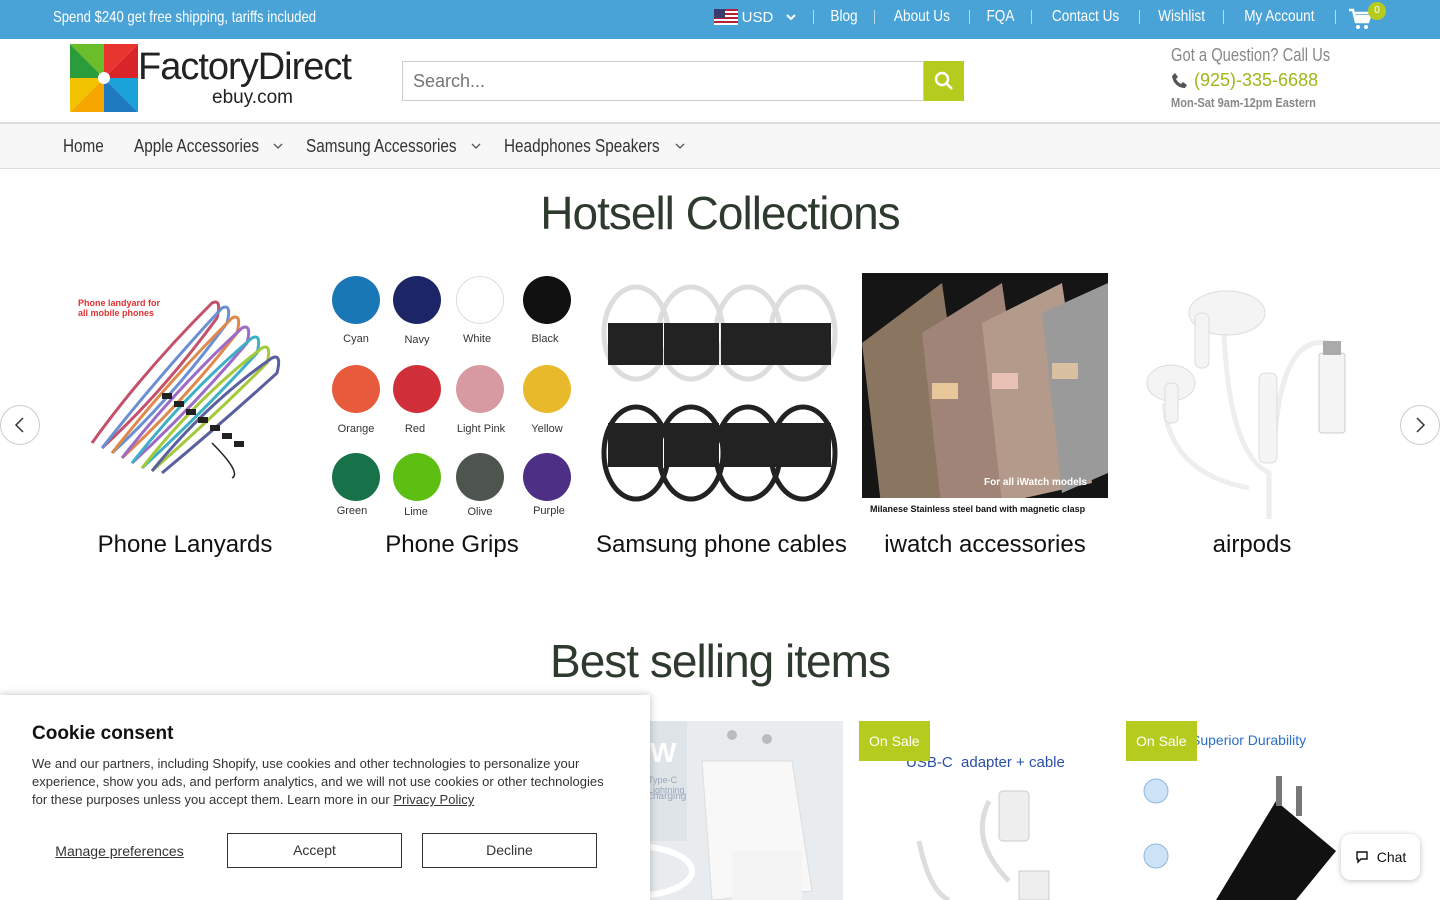 This screenshot has height=900, width=1440. Describe the element at coordinates (667, 796) in the screenshot. I see `product-badge-text: charging` at that location.